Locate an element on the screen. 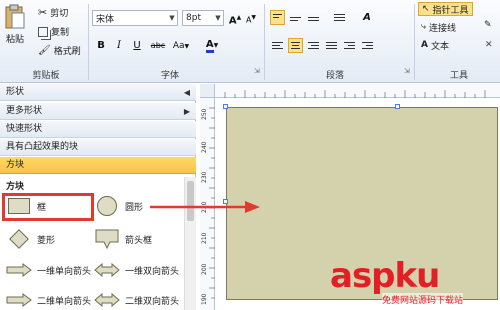 The width and height of the screenshot is (500, 310). connector-icon: ⤷ is located at coordinates (424, 27).